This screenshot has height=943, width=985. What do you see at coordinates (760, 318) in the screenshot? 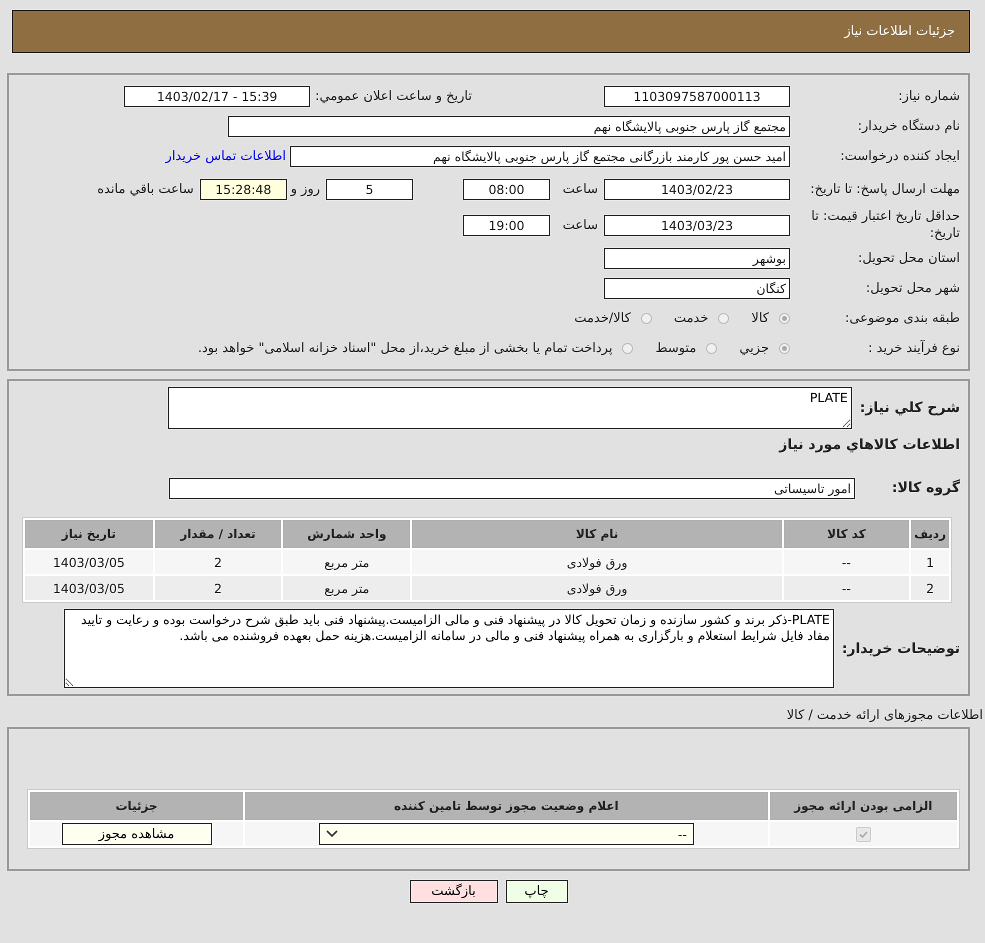
I see `option-label: کالا` at bounding box center [760, 318].